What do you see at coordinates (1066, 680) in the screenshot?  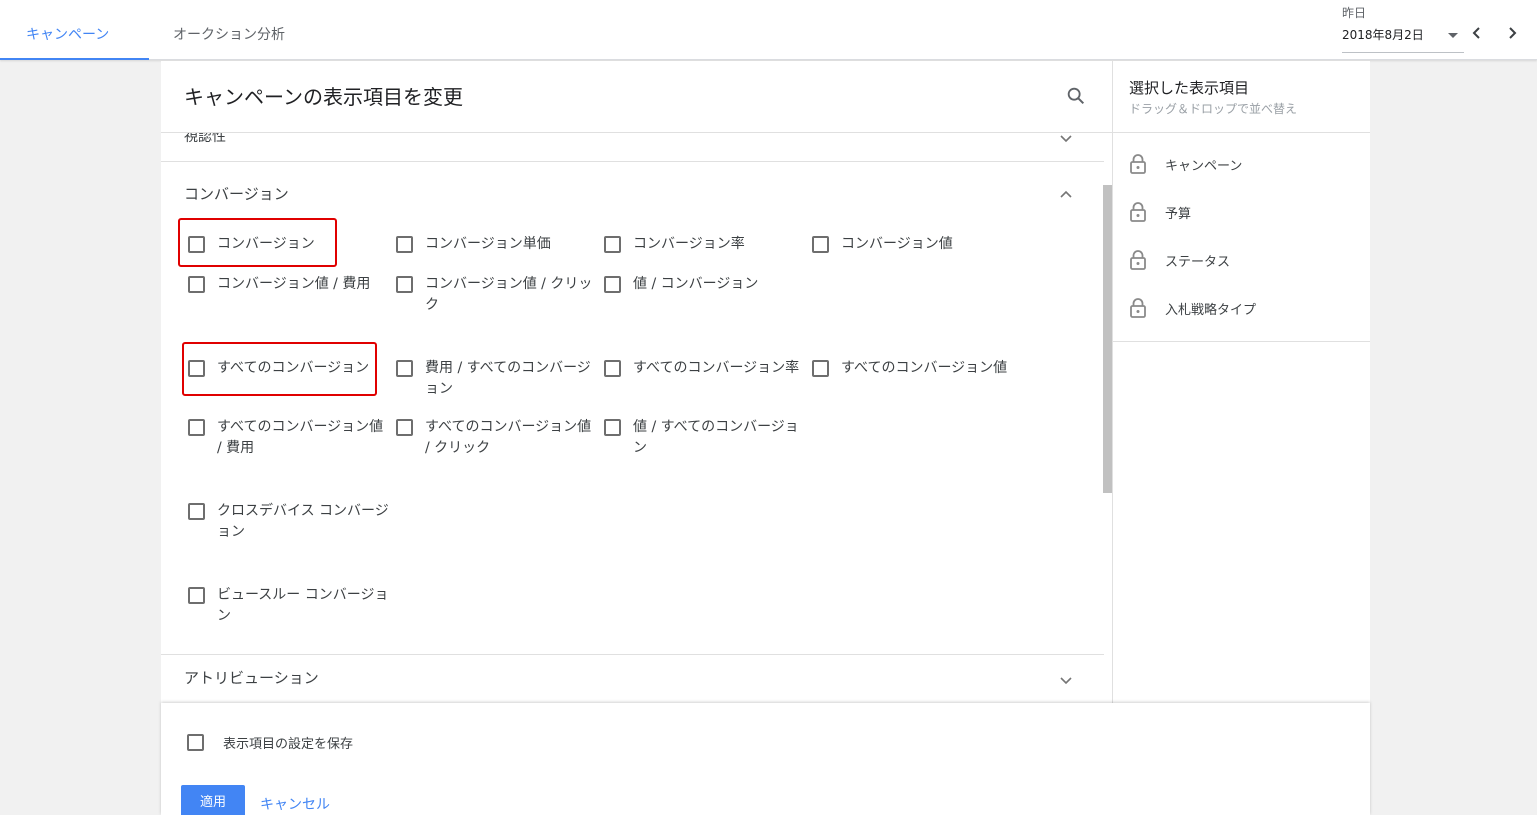 I see `chevron-down-icon` at bounding box center [1066, 680].